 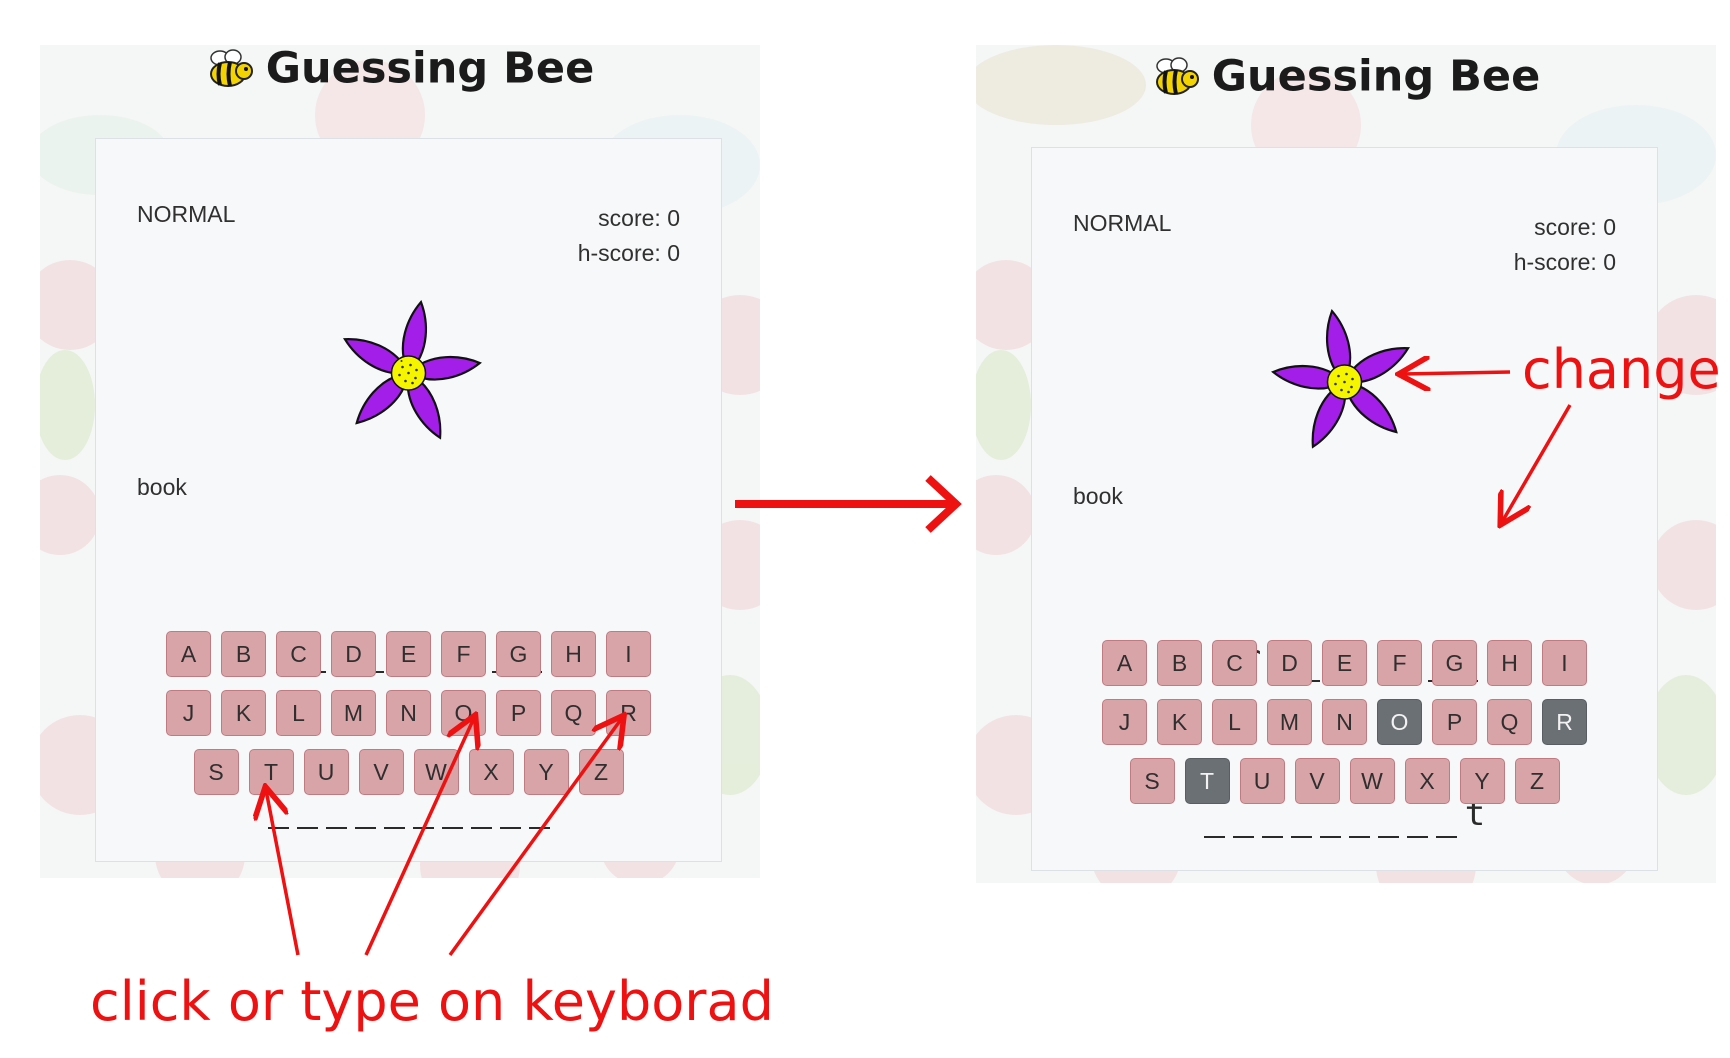 I want to click on pointer-arrow-r, so click(x=535, y=837).